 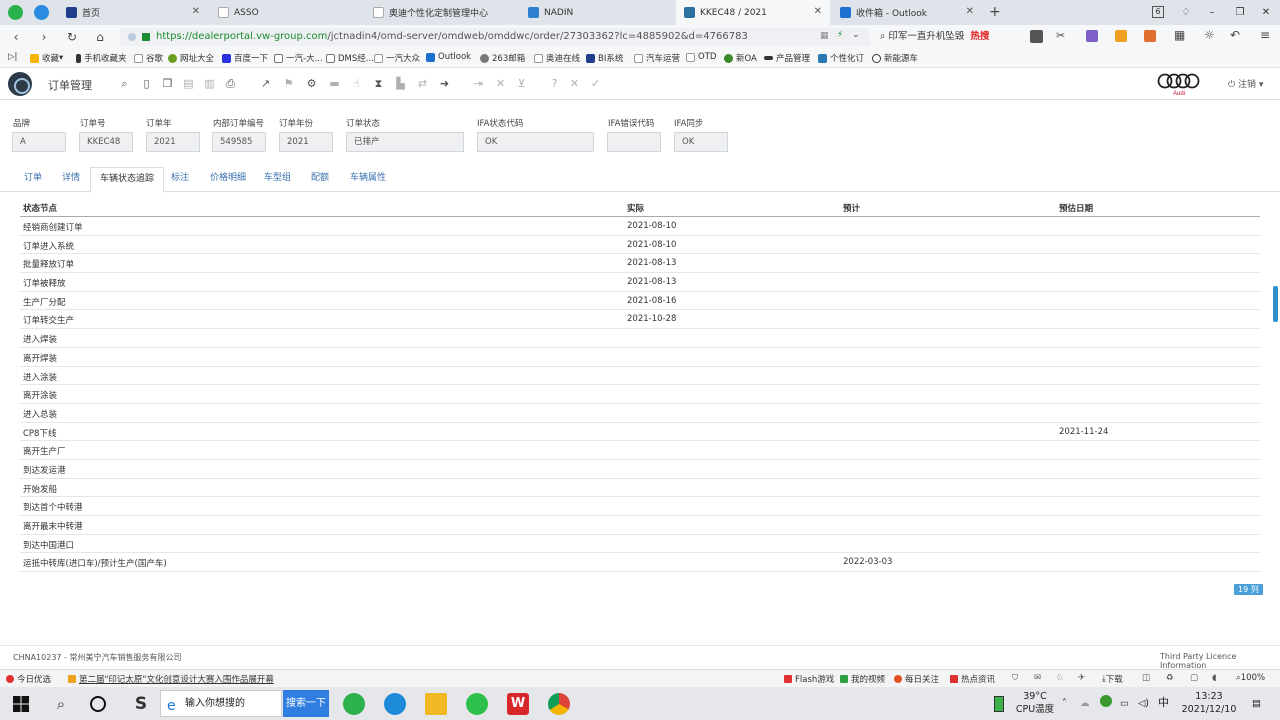 I want to click on windows-start-icon, so click(x=21, y=704).